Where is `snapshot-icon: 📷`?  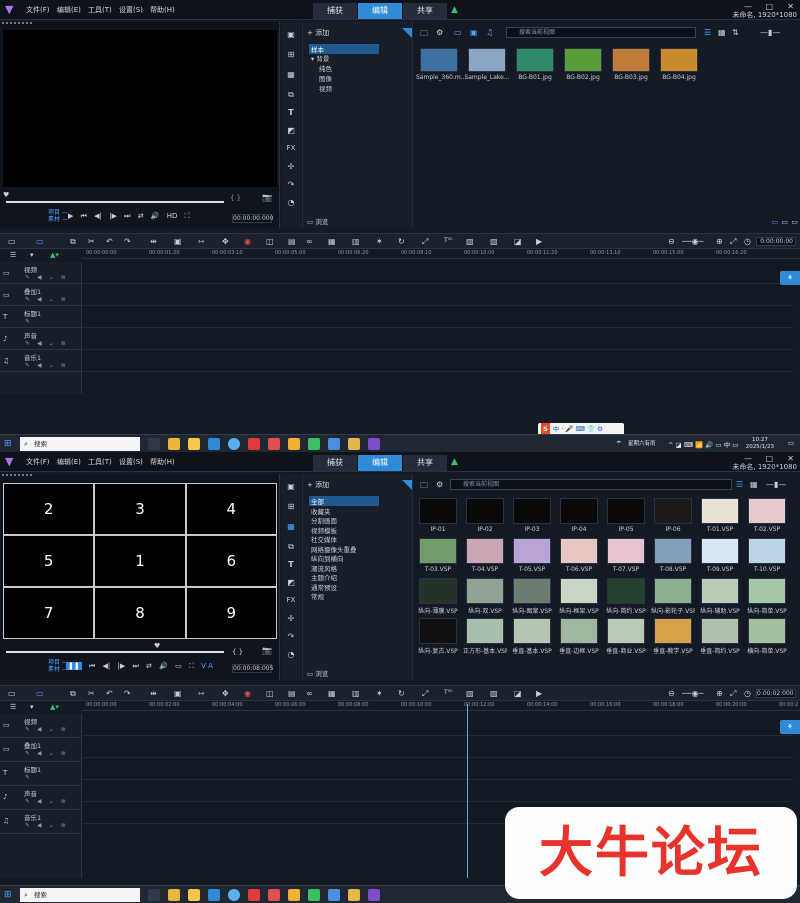 snapshot-icon: 📷 is located at coordinates (267, 197).